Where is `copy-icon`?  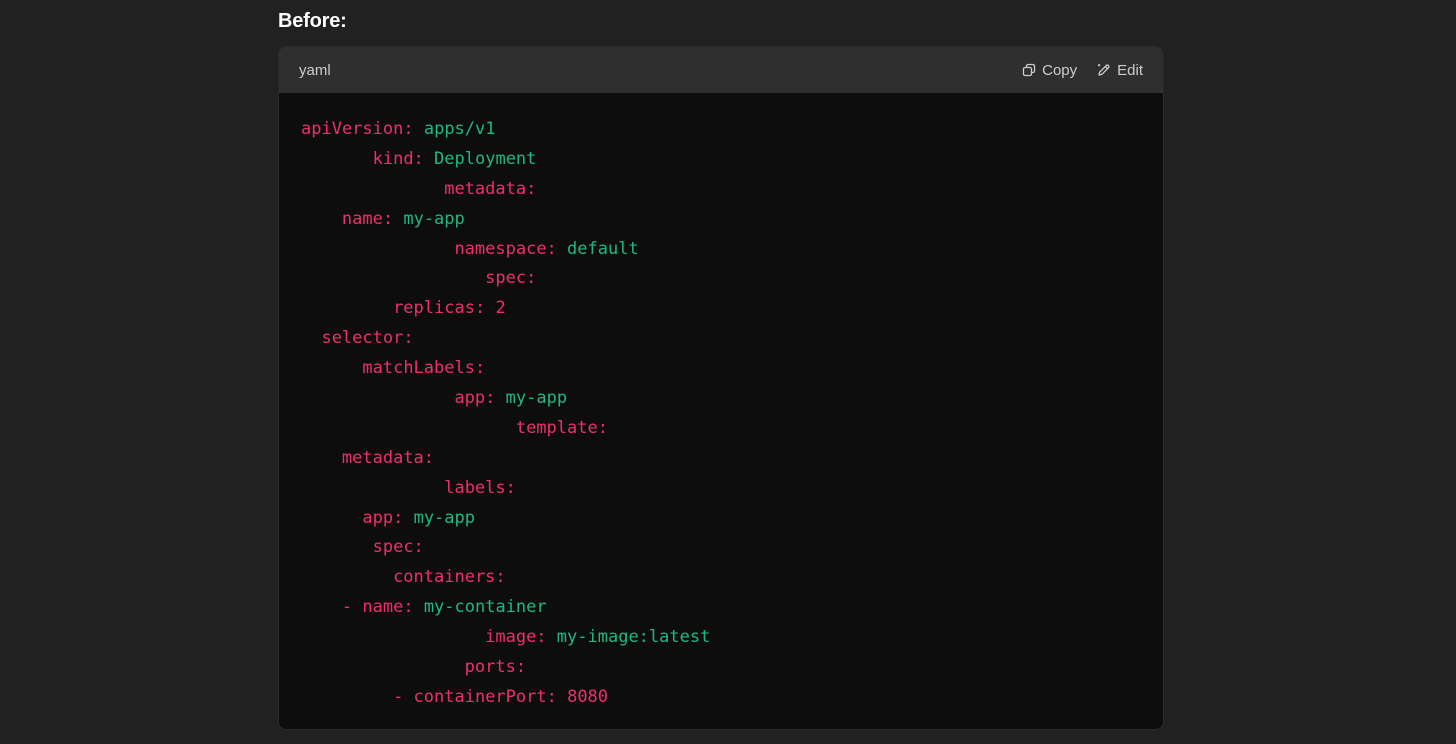 copy-icon is located at coordinates (1029, 70).